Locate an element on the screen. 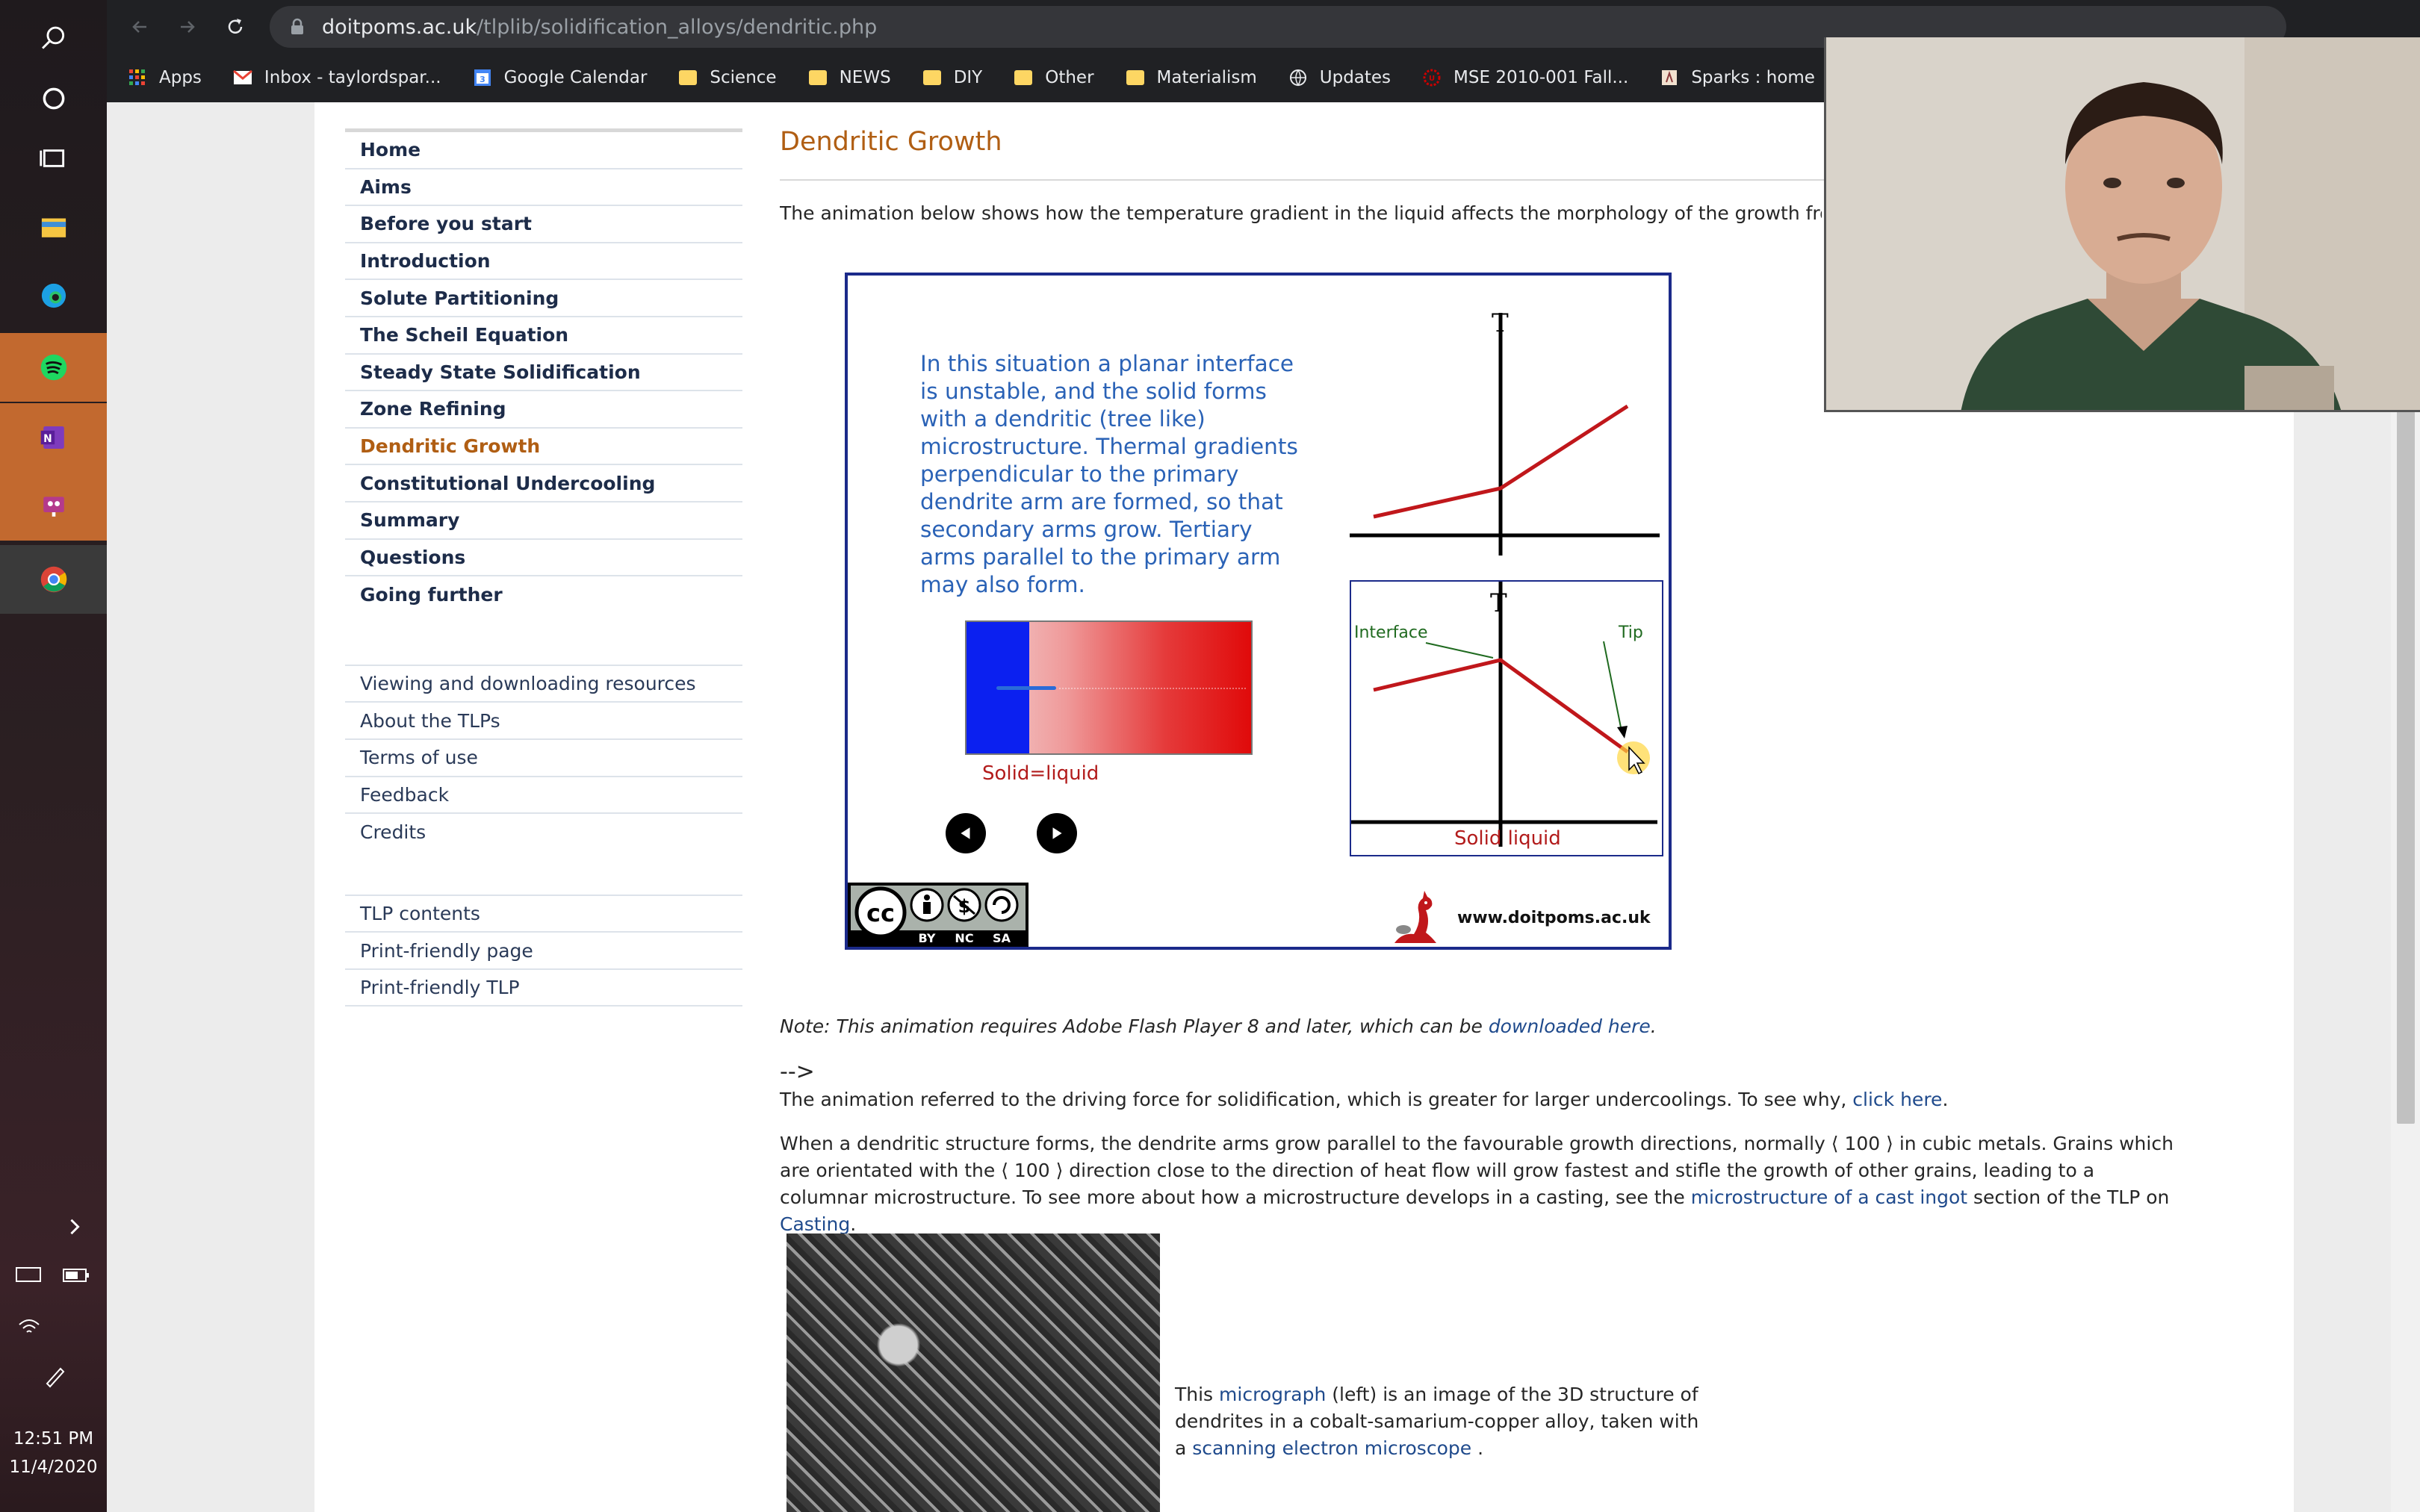  sidebar-item-about-tlps: About the TLPs is located at coordinates (543, 721).